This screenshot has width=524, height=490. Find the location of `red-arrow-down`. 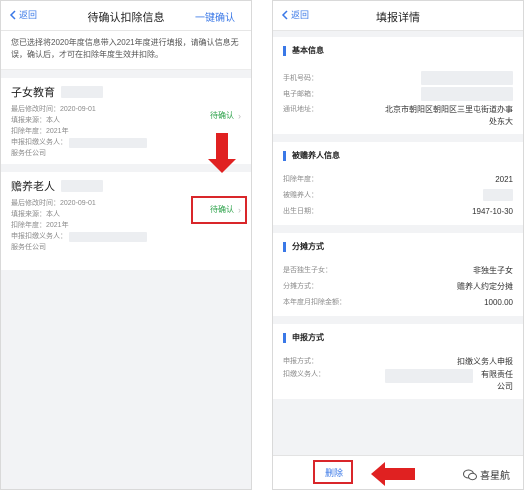

red-arrow-down is located at coordinates (222, 153).